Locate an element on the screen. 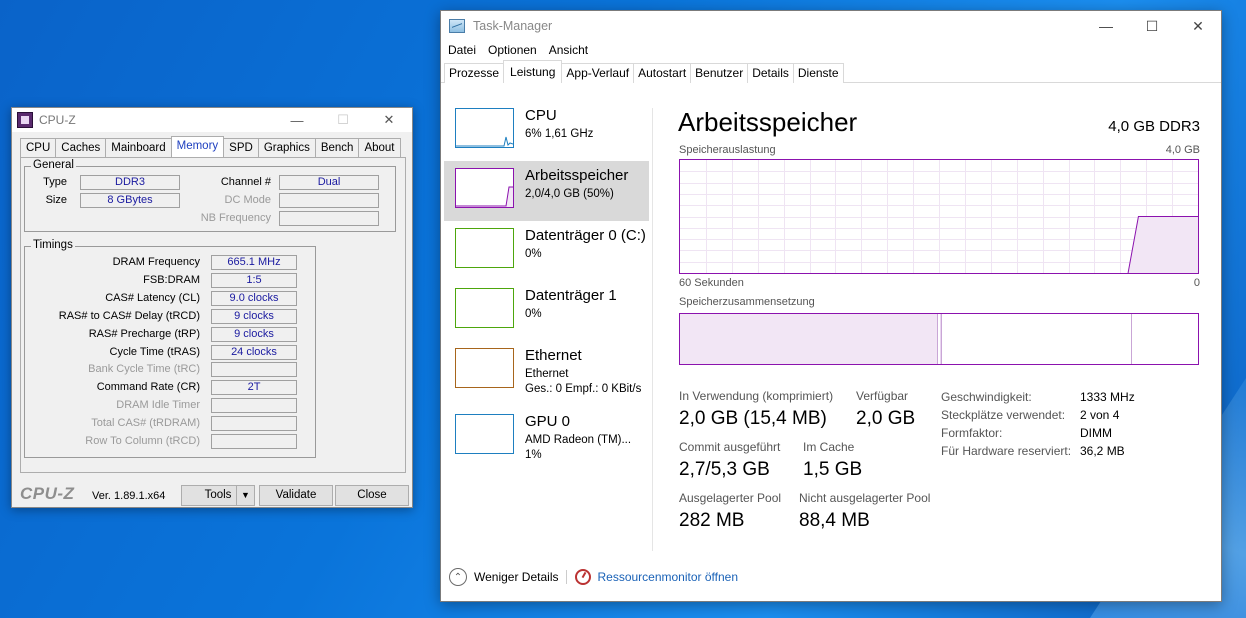 The image size is (1246, 618). sidebar-item-arbeitsspeicher: Arbeitsspeicher 2,0/4,0 GB (50%) is located at coordinates (546, 191).